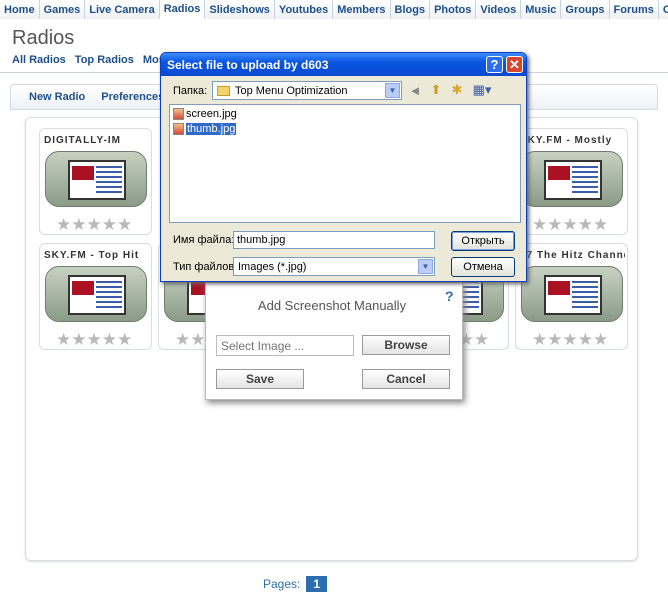 Image resolution: width=668 pixels, height=600 pixels. Describe the element at coordinates (541, 9) in the screenshot. I see `tab-music: Music` at that location.